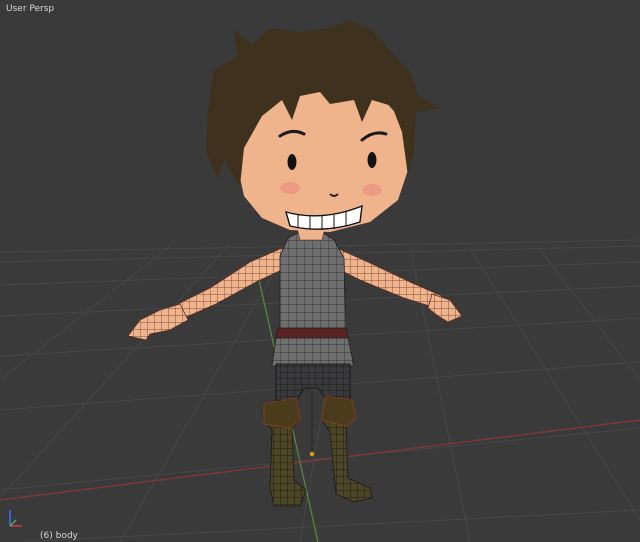  What do you see at coordinates (318, 451) in the screenshot?
I see `character-boots` at bounding box center [318, 451].